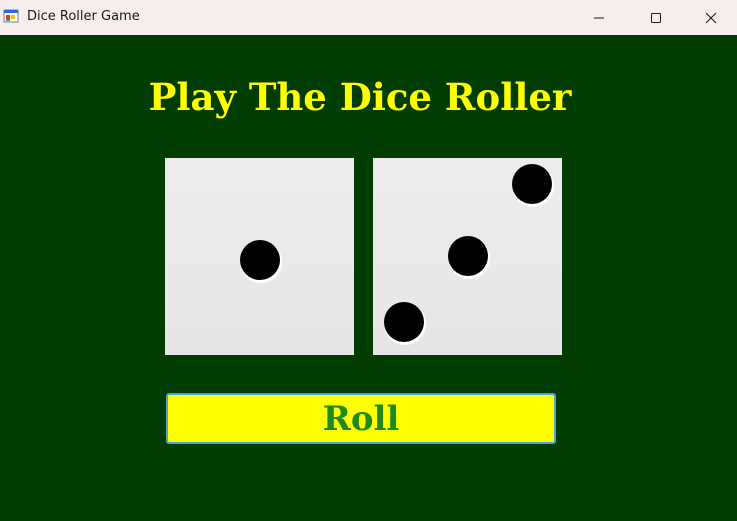 The width and height of the screenshot is (737, 521). I want to click on app-icon, so click(11, 16).